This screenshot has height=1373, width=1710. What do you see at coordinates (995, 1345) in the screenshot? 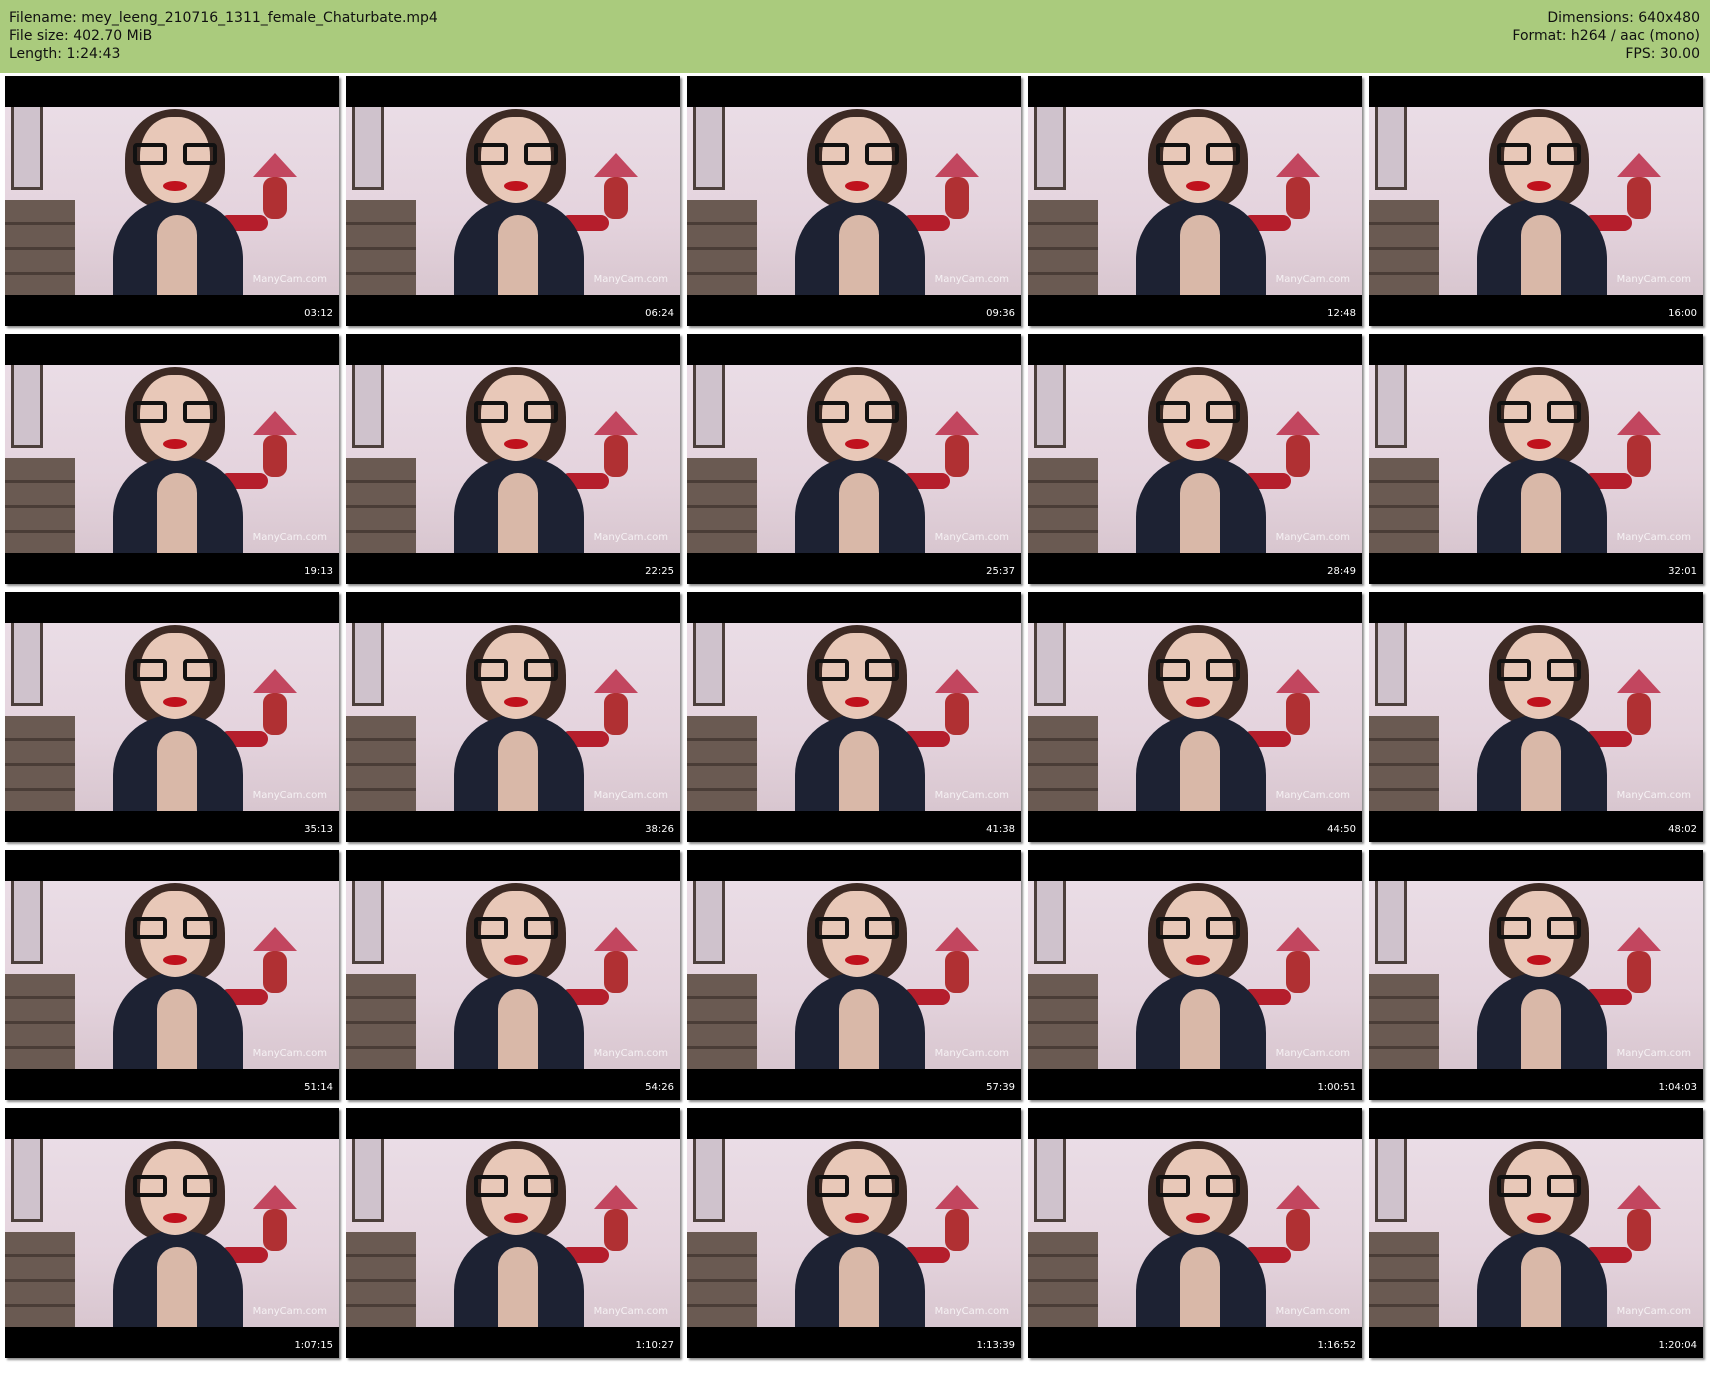
I see `thumbnail-timestamp: 1:13:39` at bounding box center [995, 1345].